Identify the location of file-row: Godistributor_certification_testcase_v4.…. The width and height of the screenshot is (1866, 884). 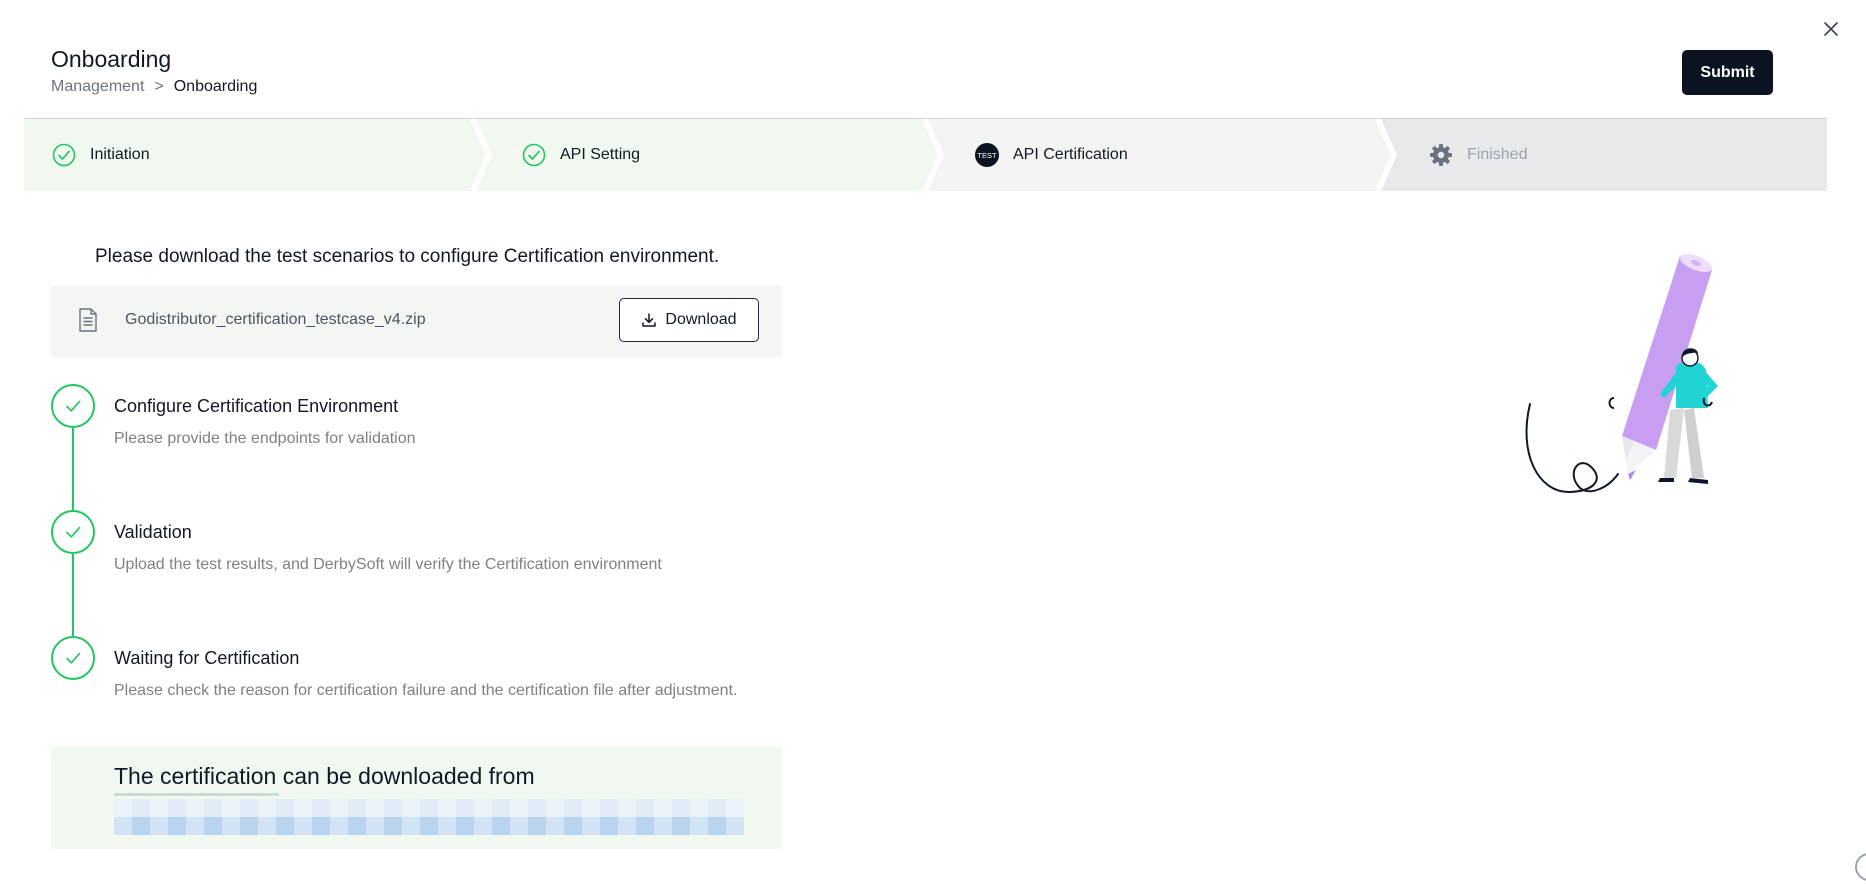
(416, 321).